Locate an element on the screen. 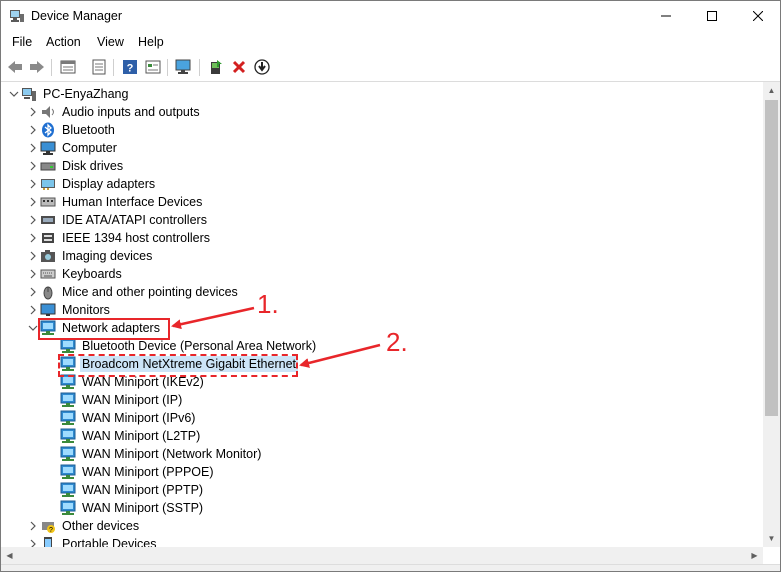  annotation-step-2: 2. is located at coordinates (397, 342).